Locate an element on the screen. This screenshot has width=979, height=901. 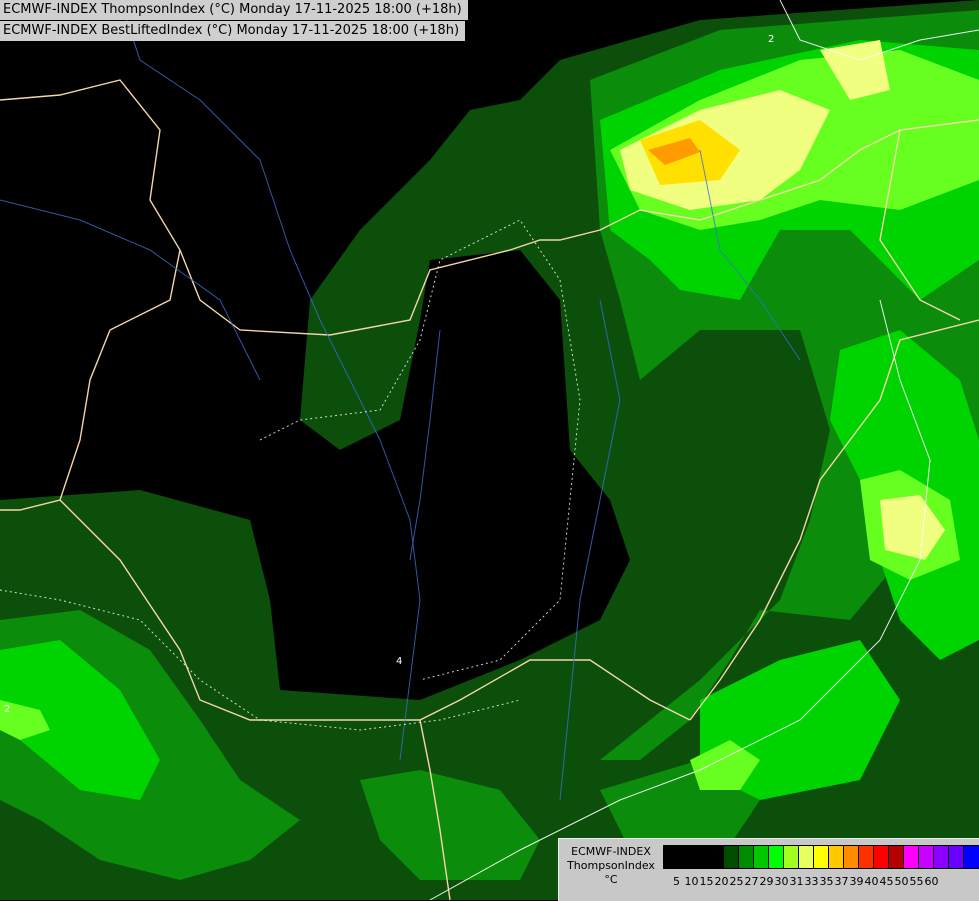
legend-tick-label: 30 is located at coordinates (781, 881).